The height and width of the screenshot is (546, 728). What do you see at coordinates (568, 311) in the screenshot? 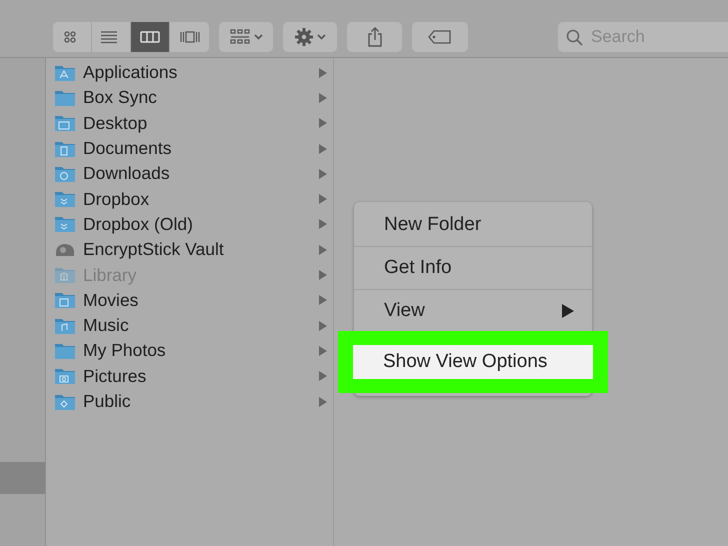
I see `submenu-arrow-icon` at bounding box center [568, 311].